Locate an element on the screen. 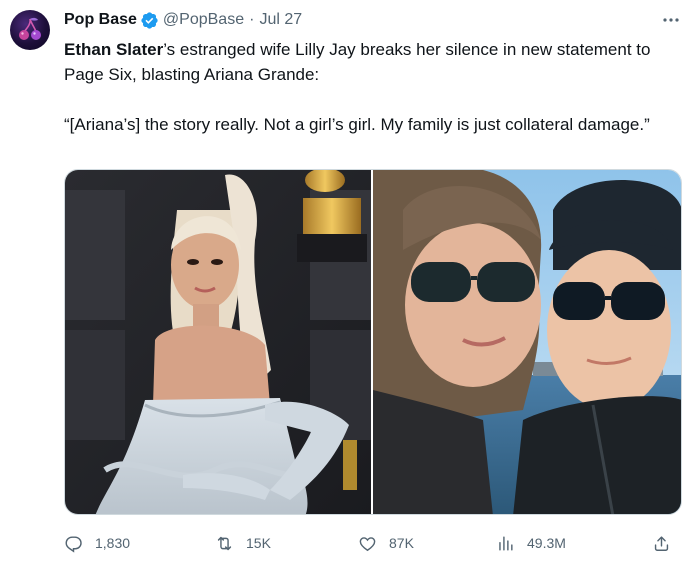 The width and height of the screenshot is (700, 562). views-button: 49.3M is located at coordinates (531, 543).